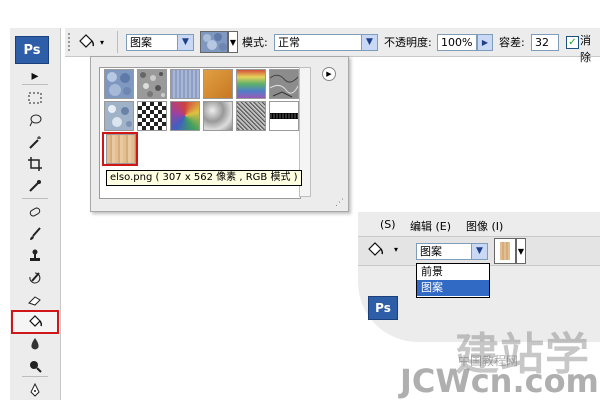  What do you see at coordinates (396, 249) in the screenshot?
I see `inset-preset-arrow-icon: ▾` at bounding box center [396, 249].